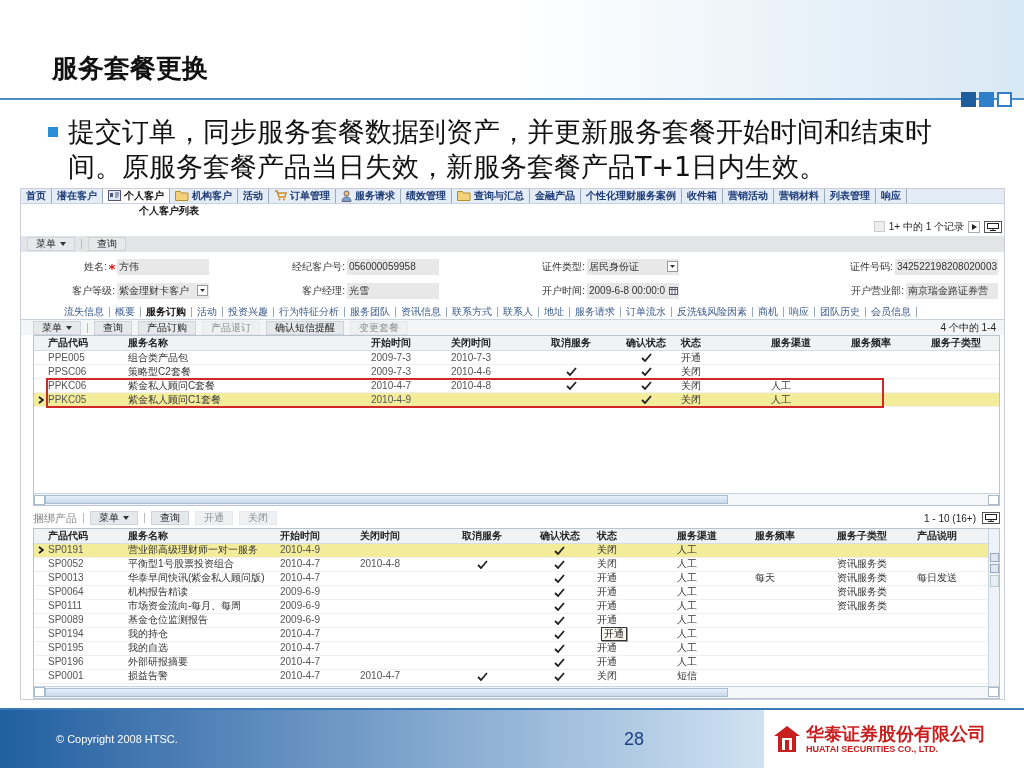  I want to click on card-icon, so click(114, 196).